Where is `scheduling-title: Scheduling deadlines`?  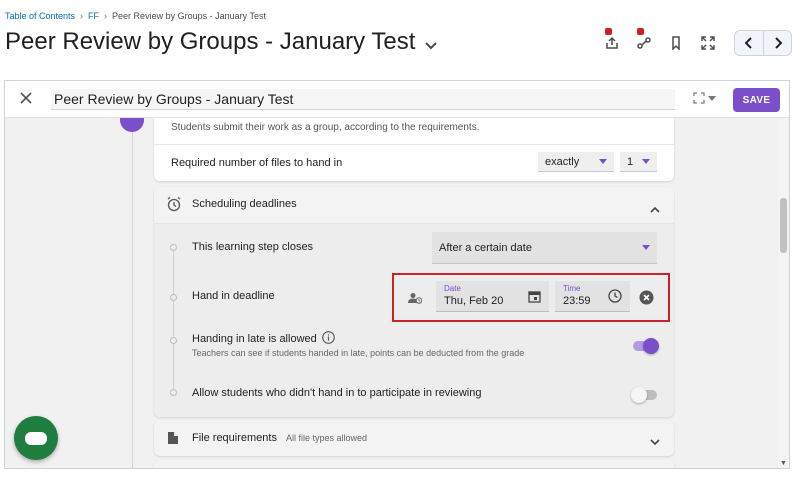 scheduling-title: Scheduling deadlines is located at coordinates (244, 204).